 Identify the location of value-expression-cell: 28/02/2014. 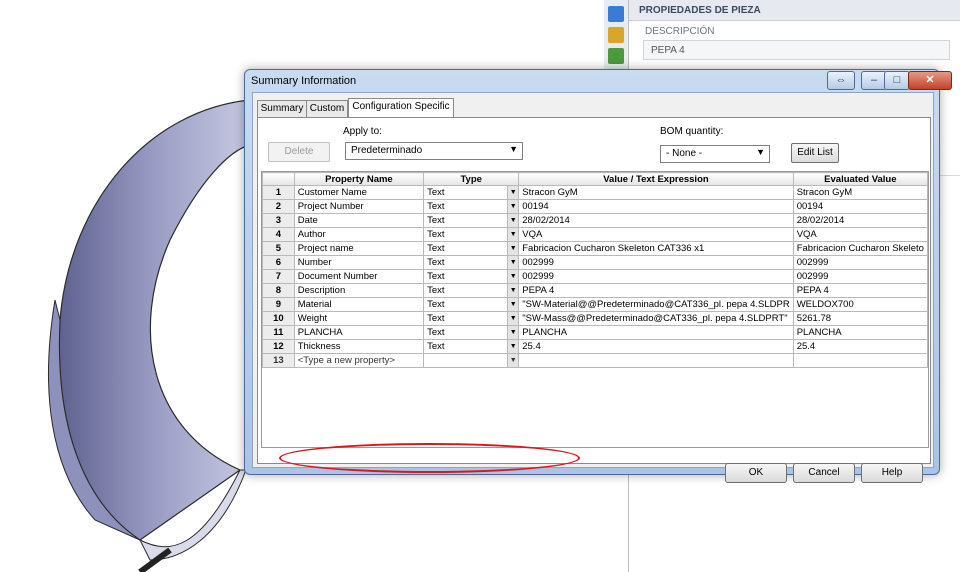
(656, 220).